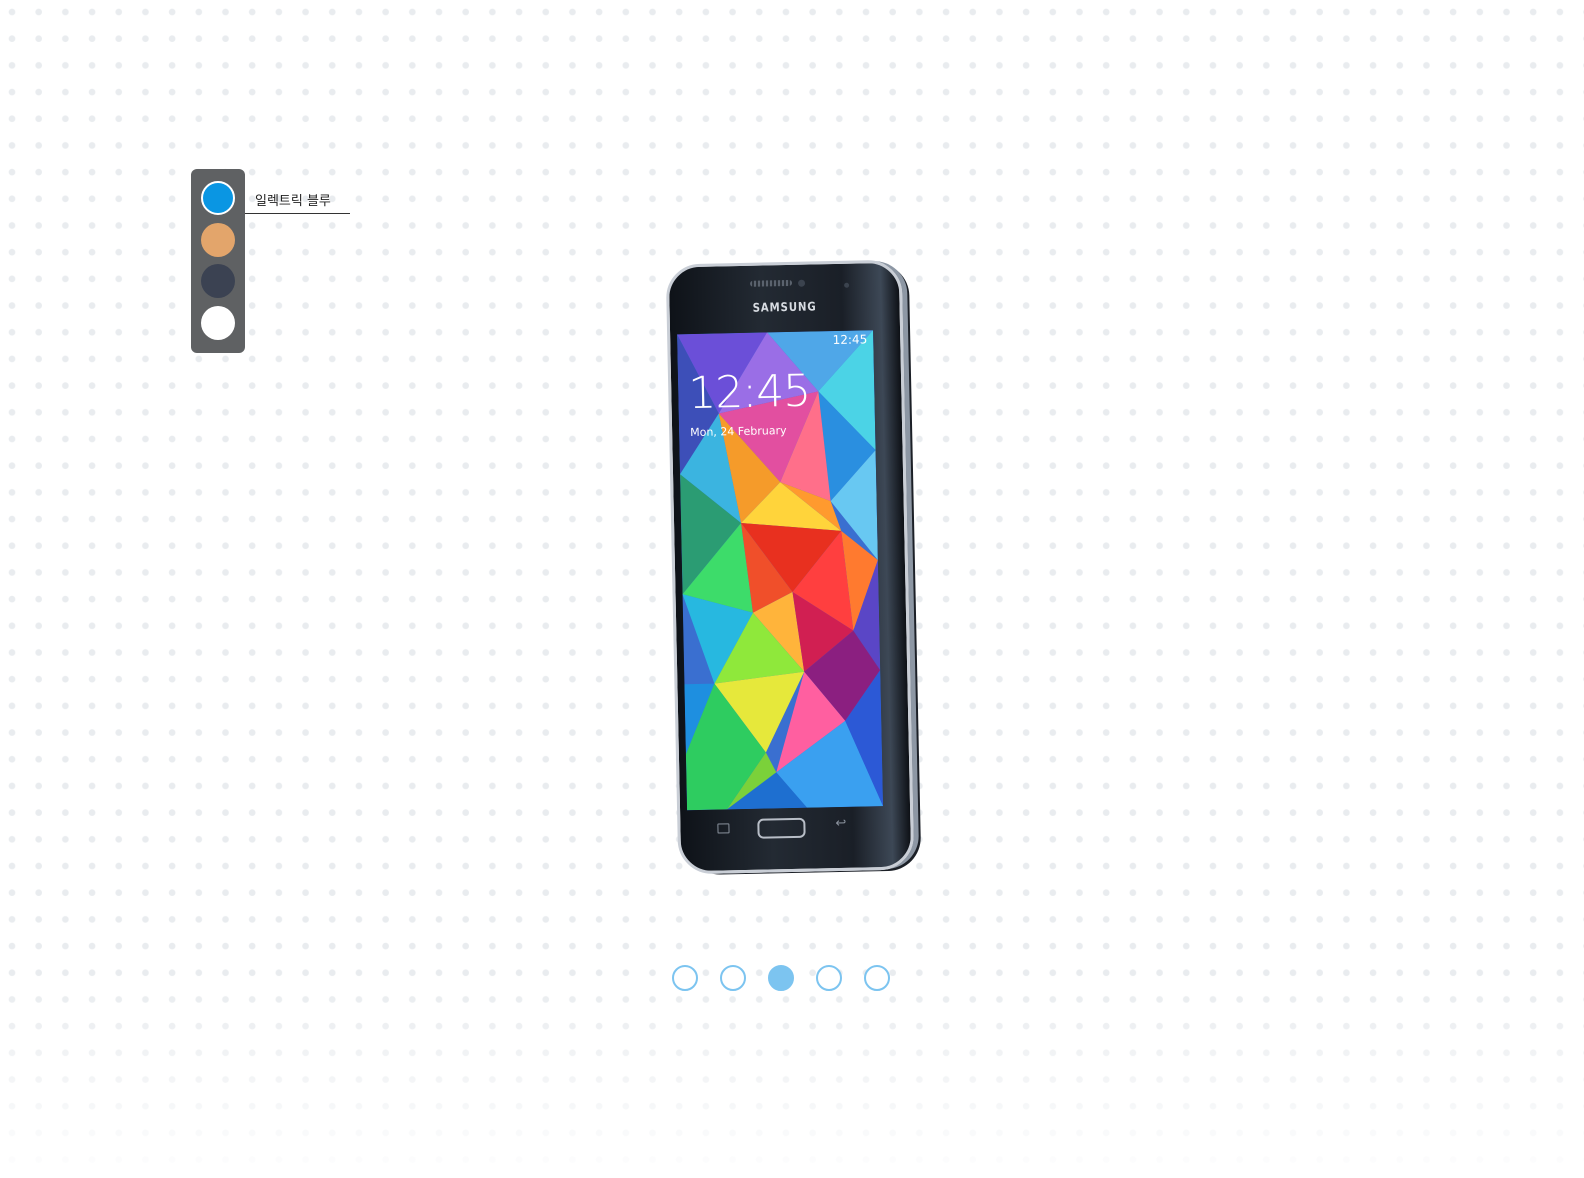  I want to click on recent-apps-key-icon, so click(723, 828).